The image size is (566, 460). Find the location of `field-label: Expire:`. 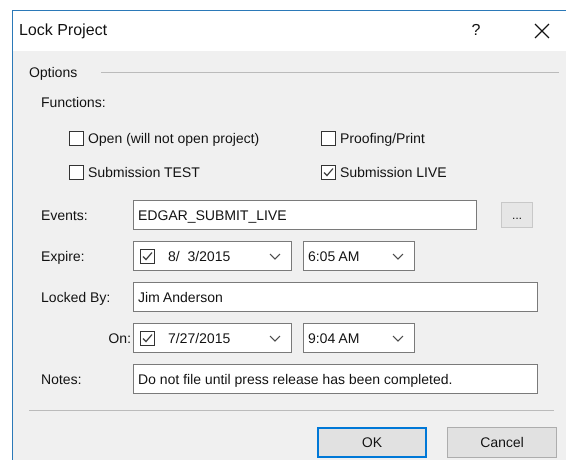

field-label: Expire: is located at coordinates (63, 256).